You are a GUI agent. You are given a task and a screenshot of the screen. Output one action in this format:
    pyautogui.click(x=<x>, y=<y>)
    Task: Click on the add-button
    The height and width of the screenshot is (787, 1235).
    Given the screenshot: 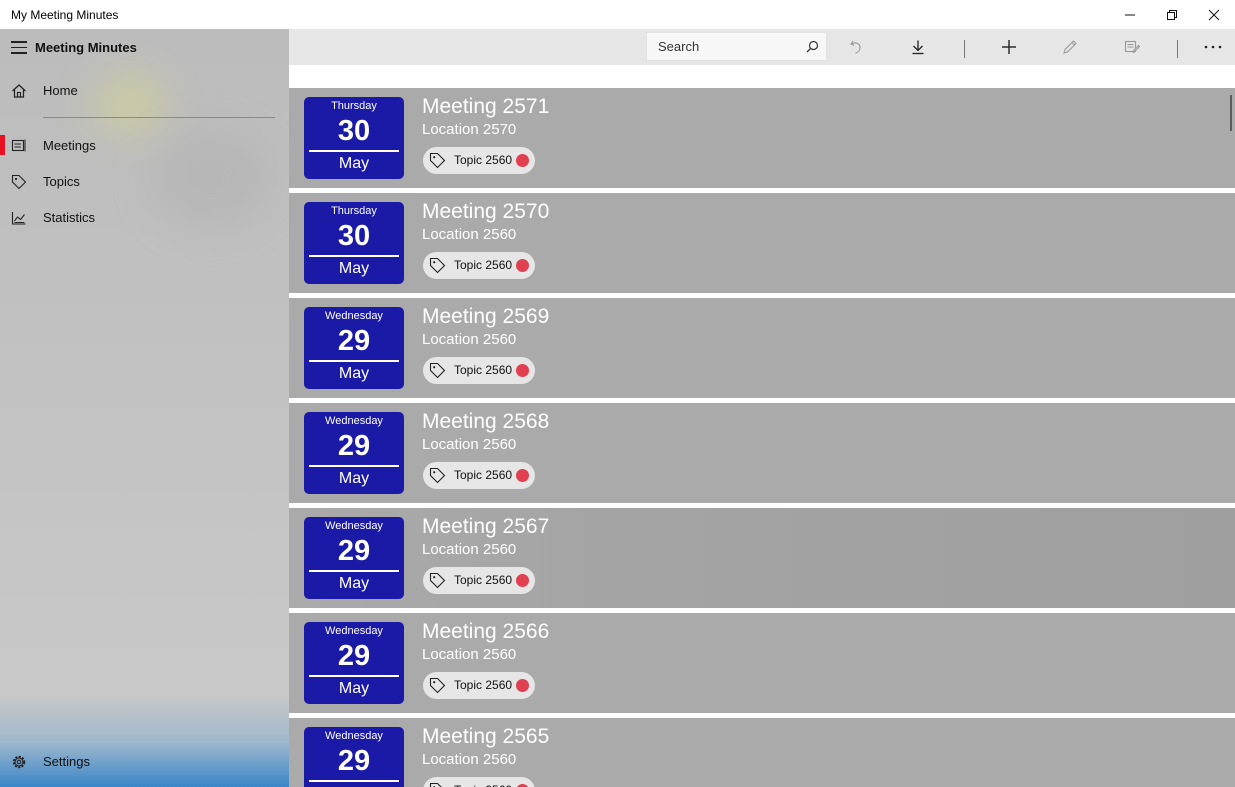 What is the action you would take?
    pyautogui.click(x=1009, y=47)
    